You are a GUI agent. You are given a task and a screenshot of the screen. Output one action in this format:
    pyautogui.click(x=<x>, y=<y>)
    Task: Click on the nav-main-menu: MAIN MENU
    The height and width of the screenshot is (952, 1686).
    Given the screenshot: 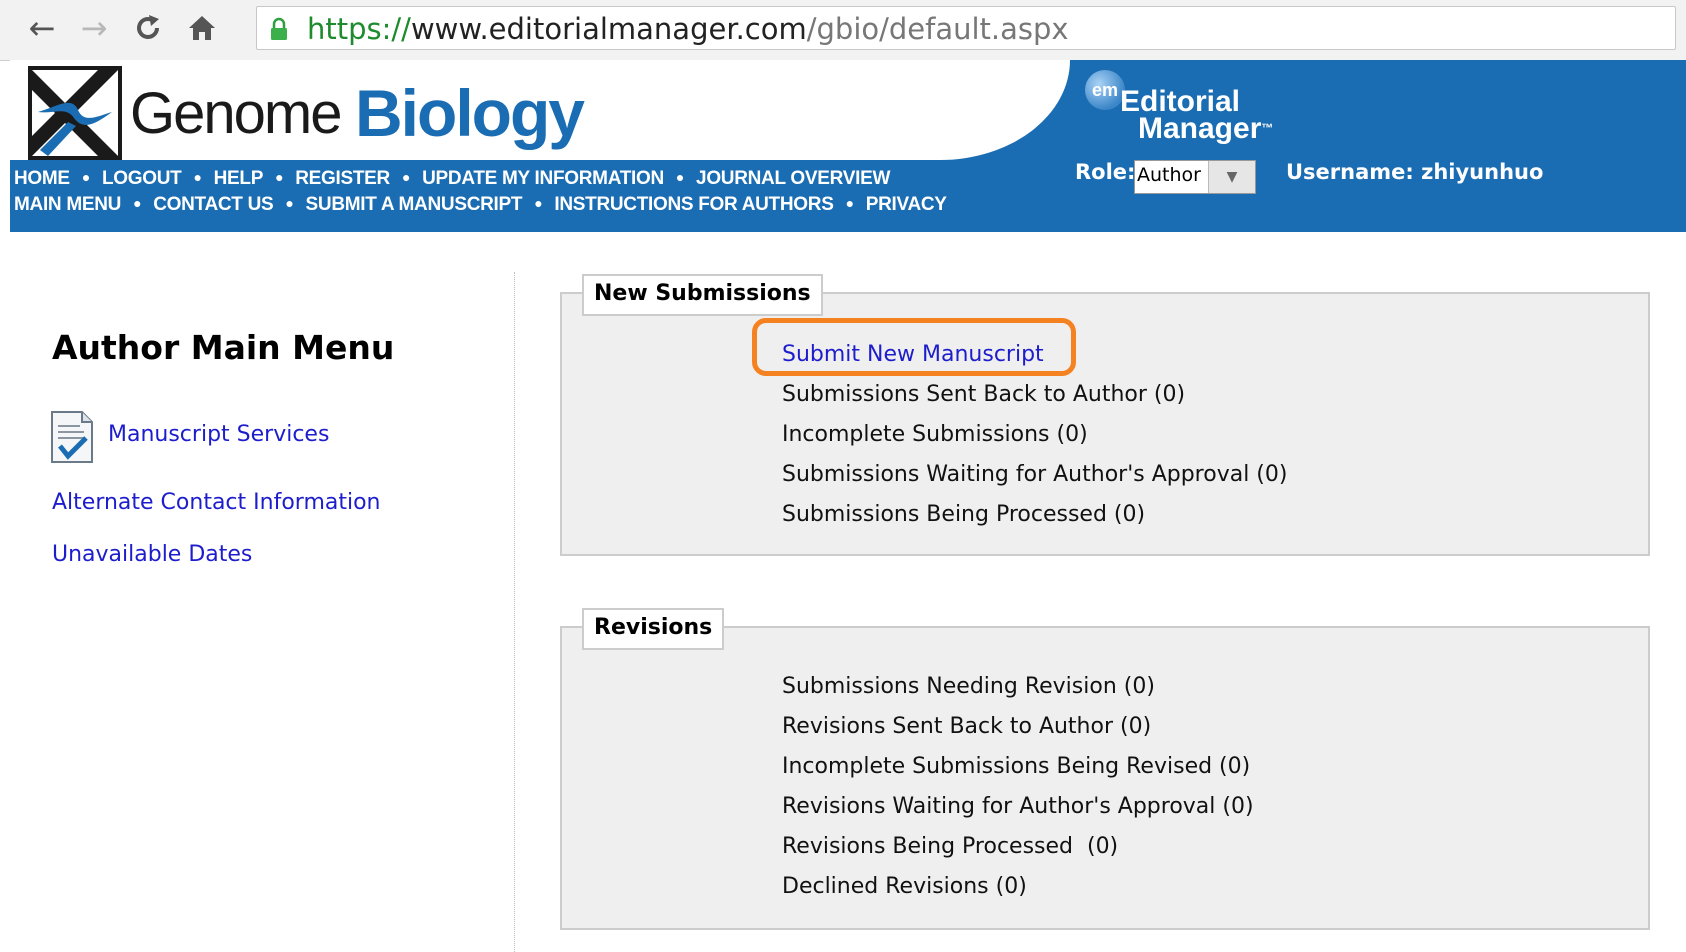 What is the action you would take?
    pyautogui.click(x=67, y=204)
    